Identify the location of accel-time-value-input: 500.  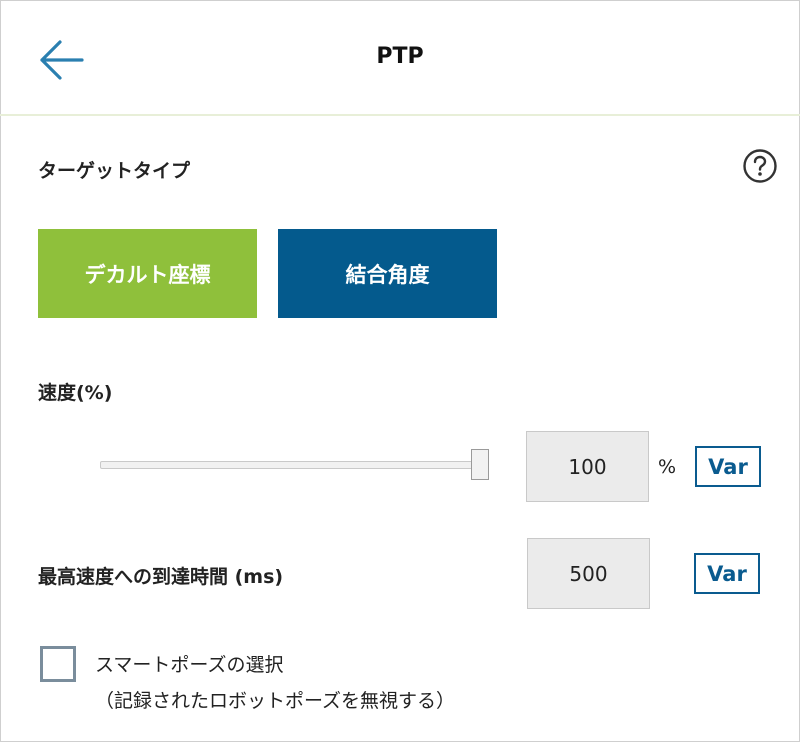
(588, 573).